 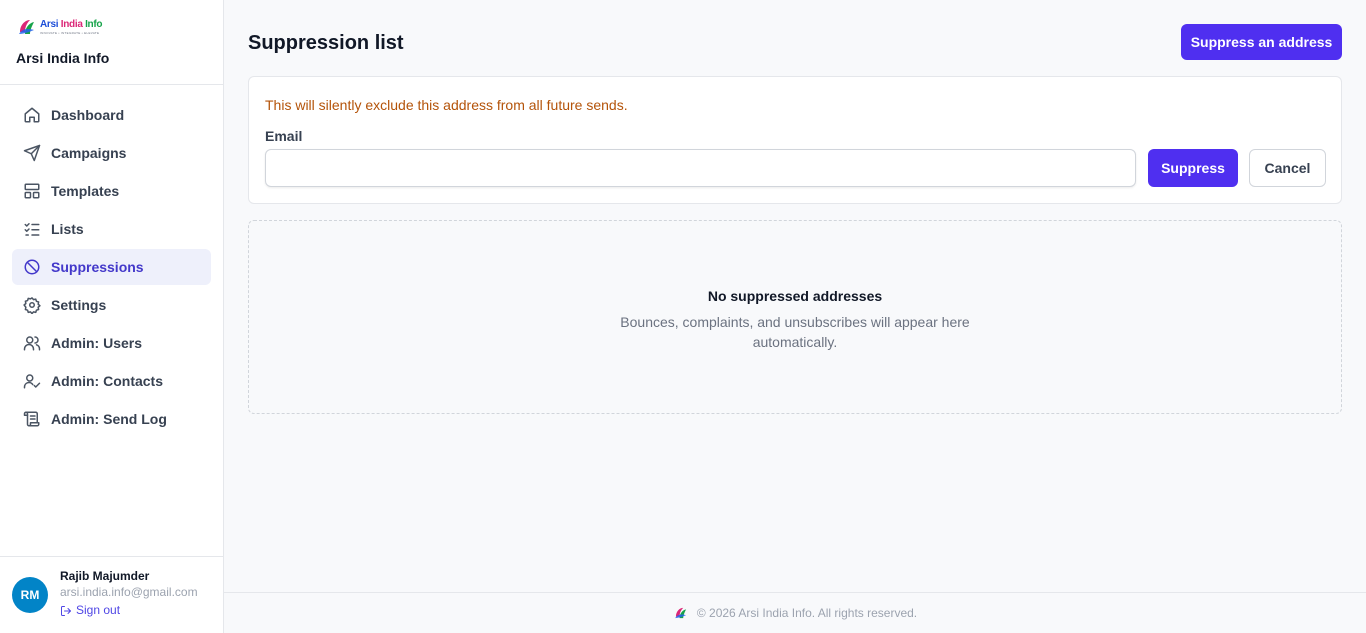 I want to click on scroll-icon, so click(x=32, y=419).